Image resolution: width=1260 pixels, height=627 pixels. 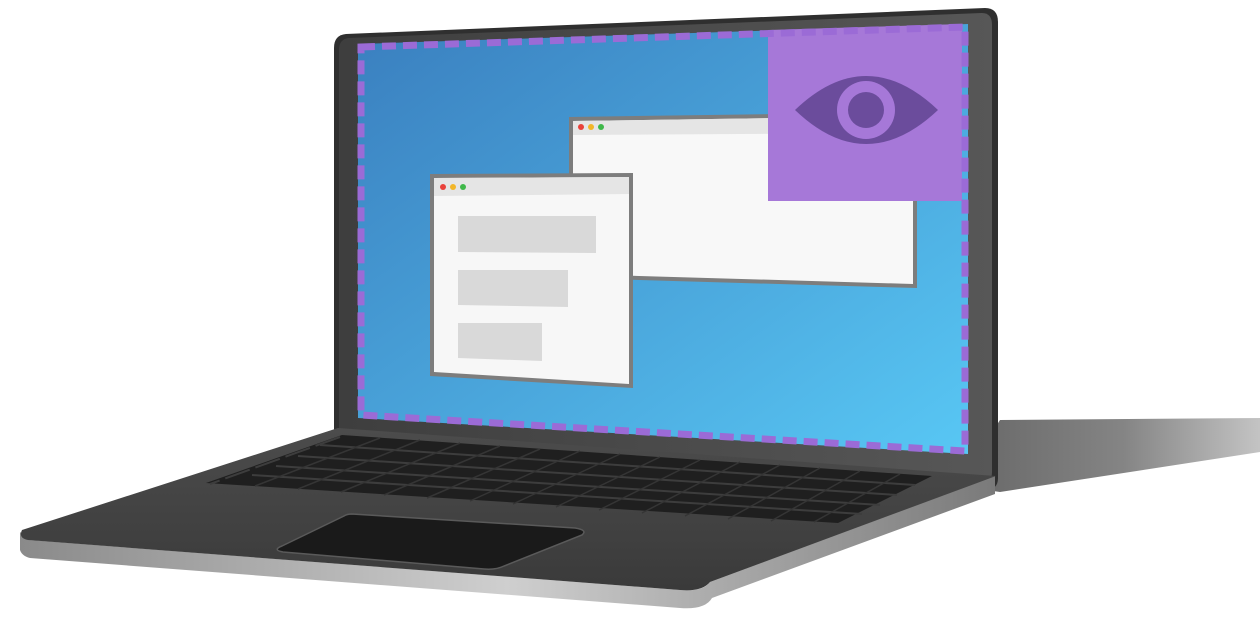 What do you see at coordinates (1109, 455) in the screenshot?
I see `laptop-shadow` at bounding box center [1109, 455].